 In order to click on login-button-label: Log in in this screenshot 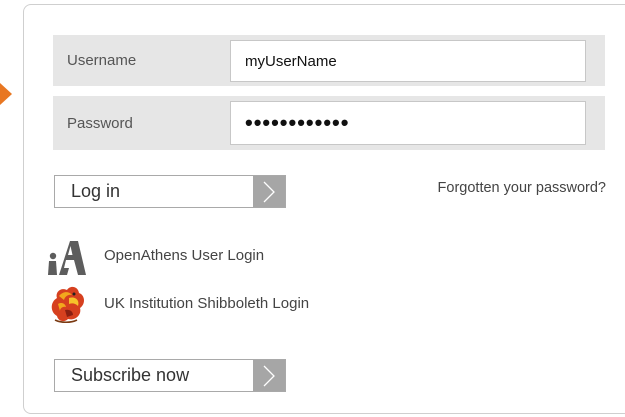, I will do `click(96, 191)`.